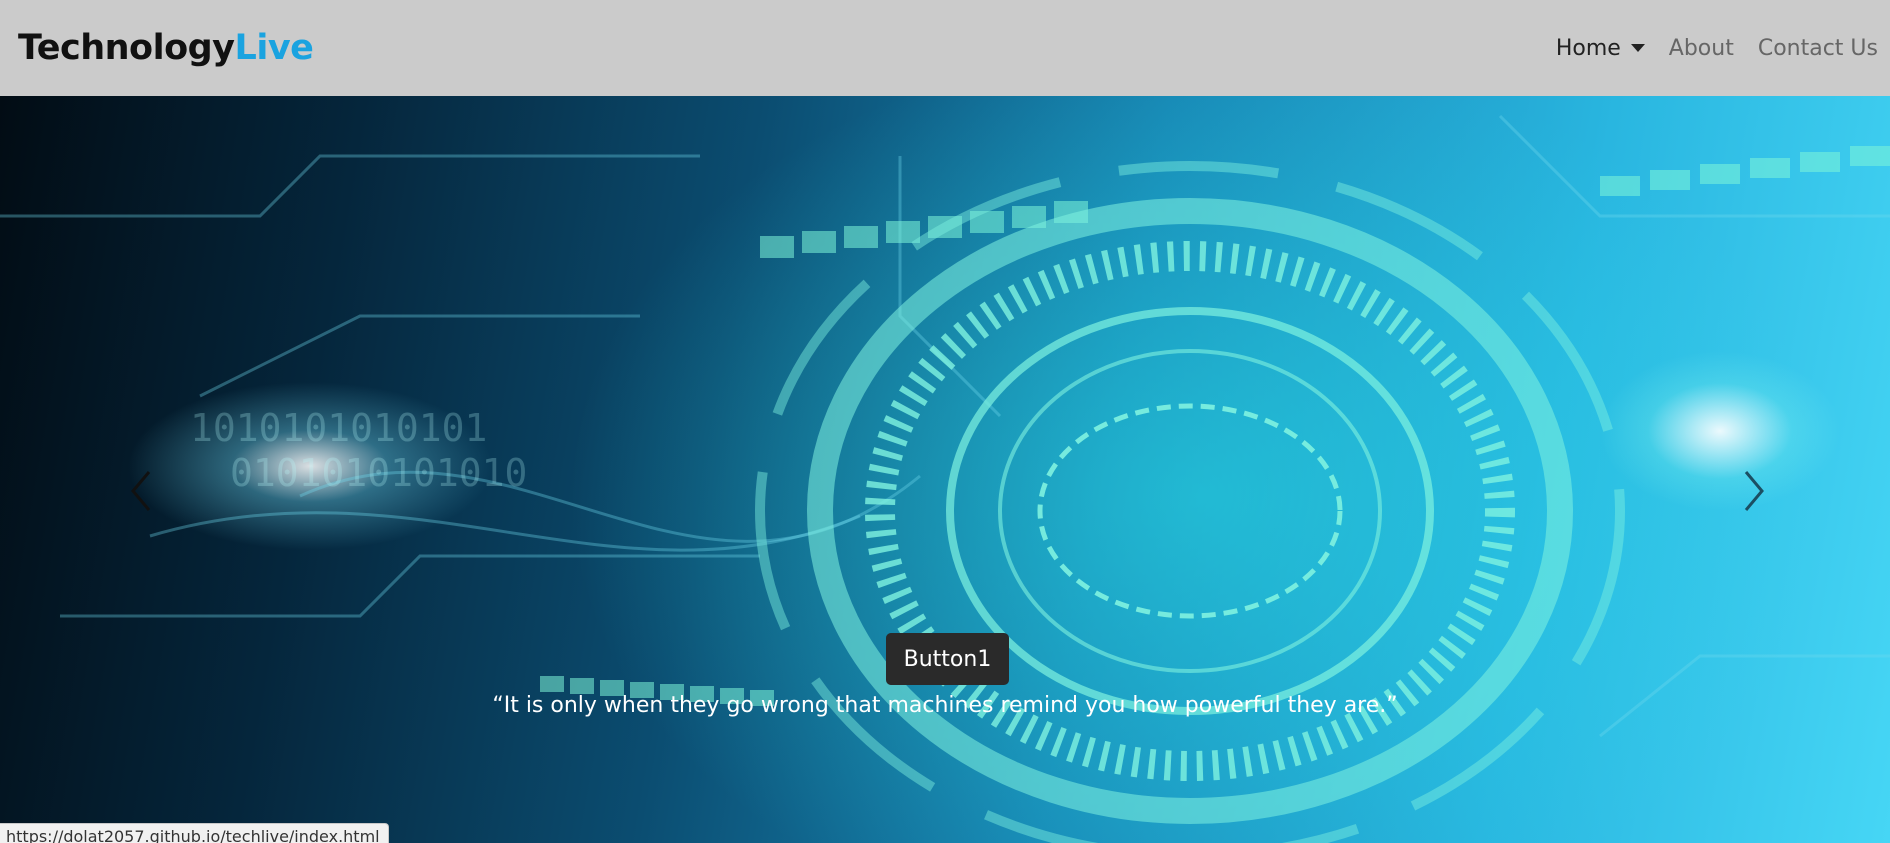 This screenshot has width=1890, height=843. I want to click on caption-button: Button1, so click(947, 659).